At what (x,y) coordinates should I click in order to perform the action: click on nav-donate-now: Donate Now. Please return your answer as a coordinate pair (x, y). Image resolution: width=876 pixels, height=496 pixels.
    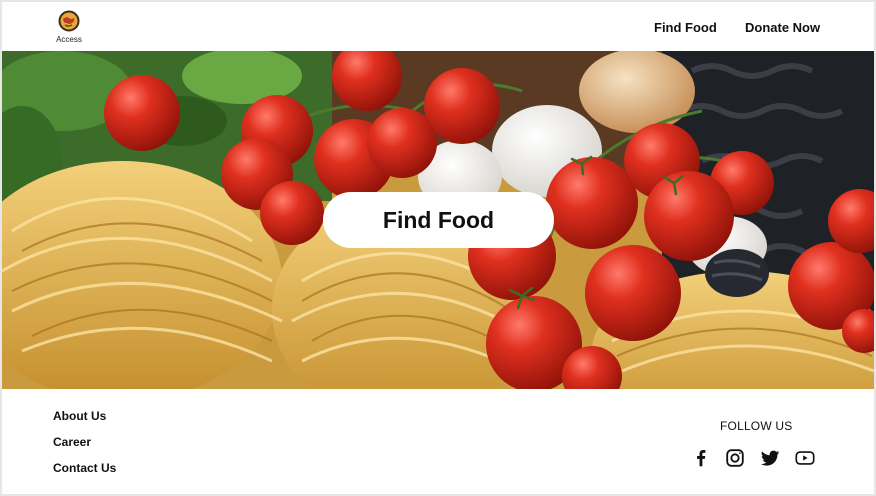
    Looking at the image, I should click on (782, 27).